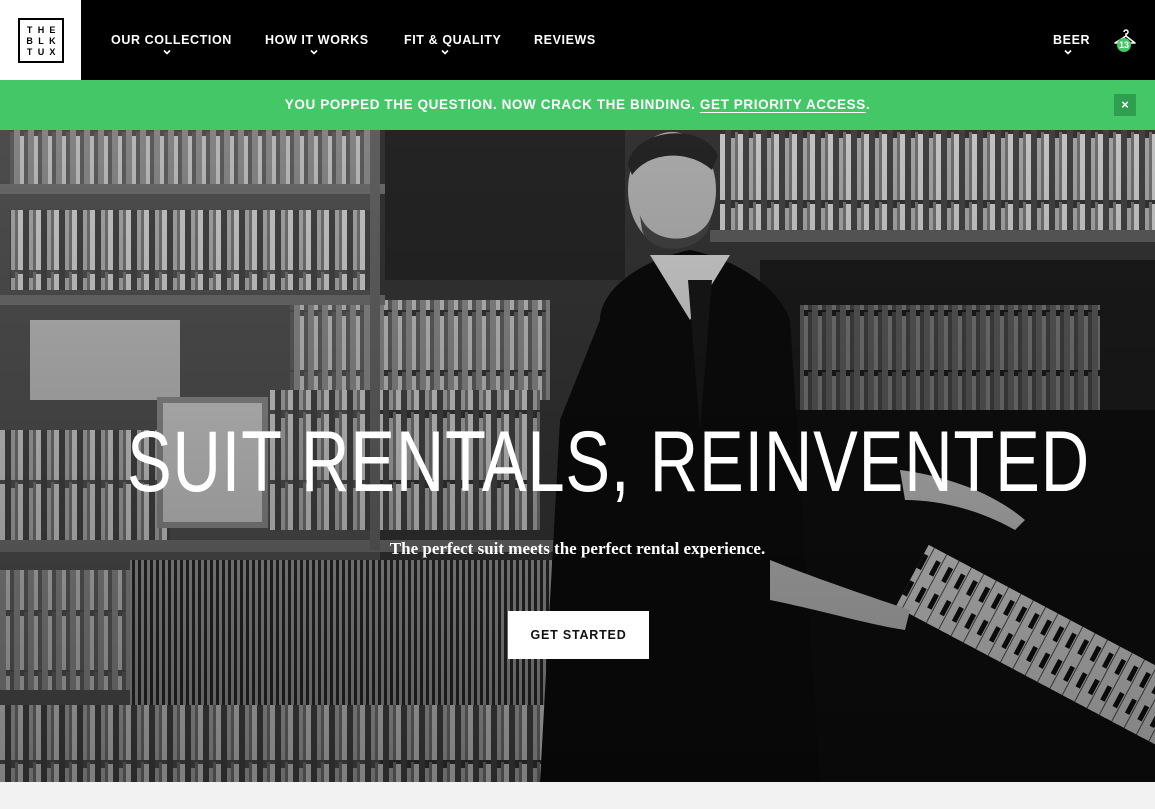  What do you see at coordinates (1071, 40) in the screenshot?
I see `account-menu: BEER` at bounding box center [1071, 40].